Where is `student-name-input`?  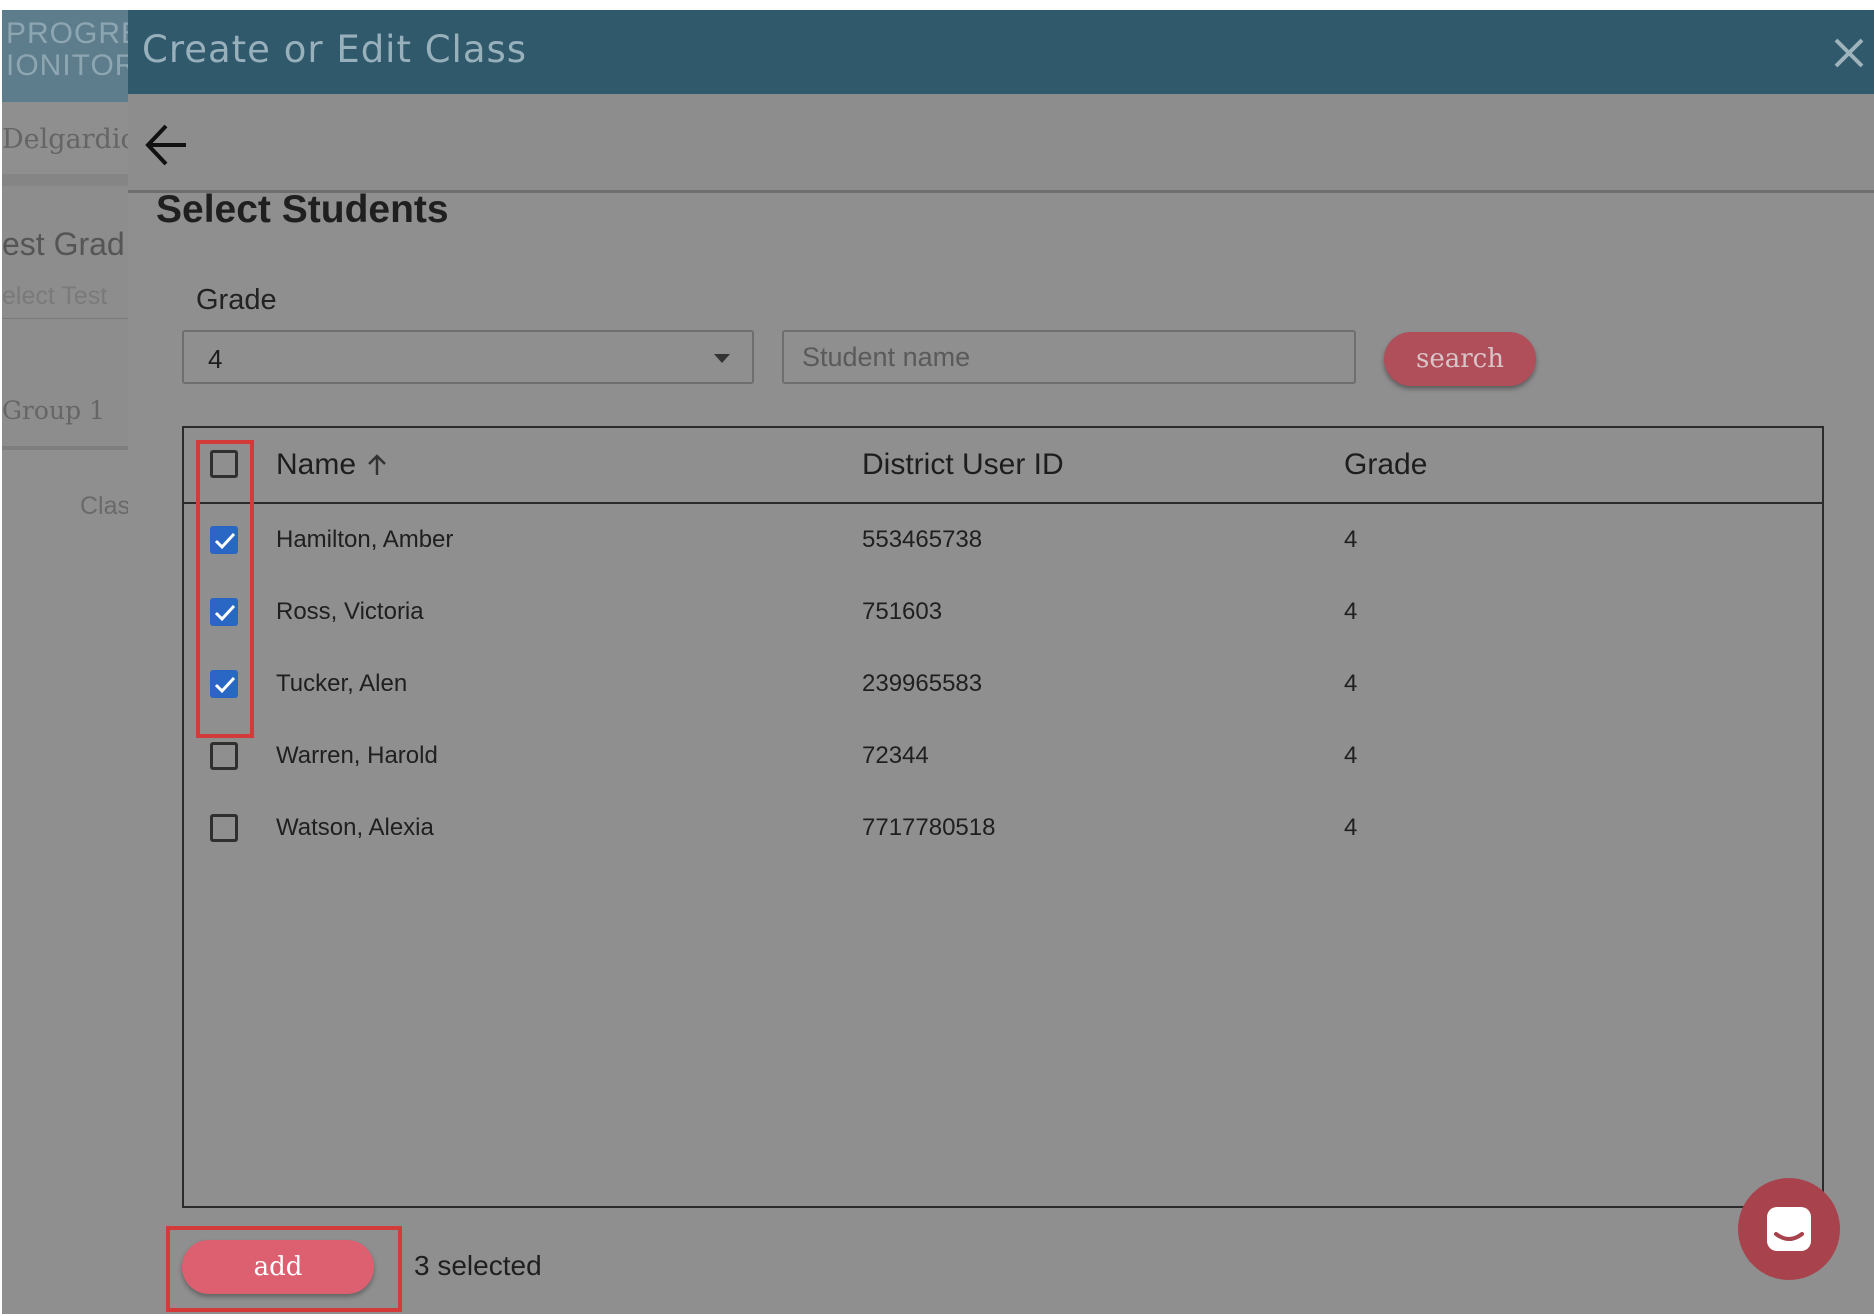 student-name-input is located at coordinates (1069, 357).